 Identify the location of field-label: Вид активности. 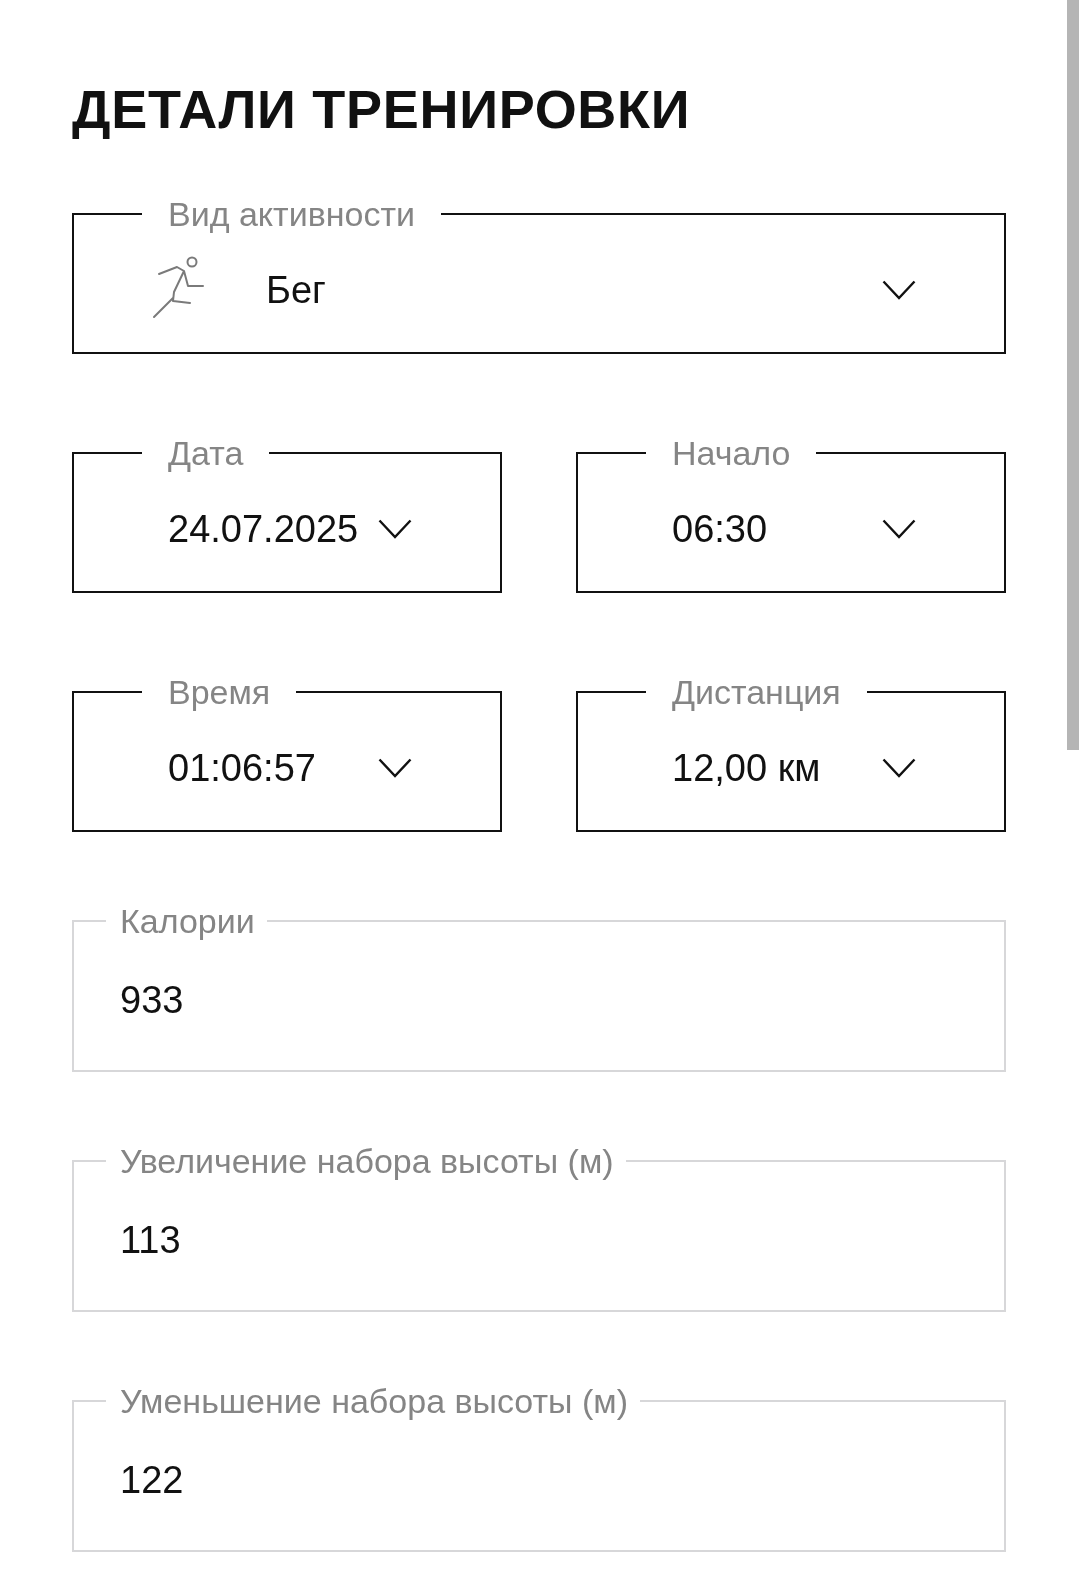
(291, 214).